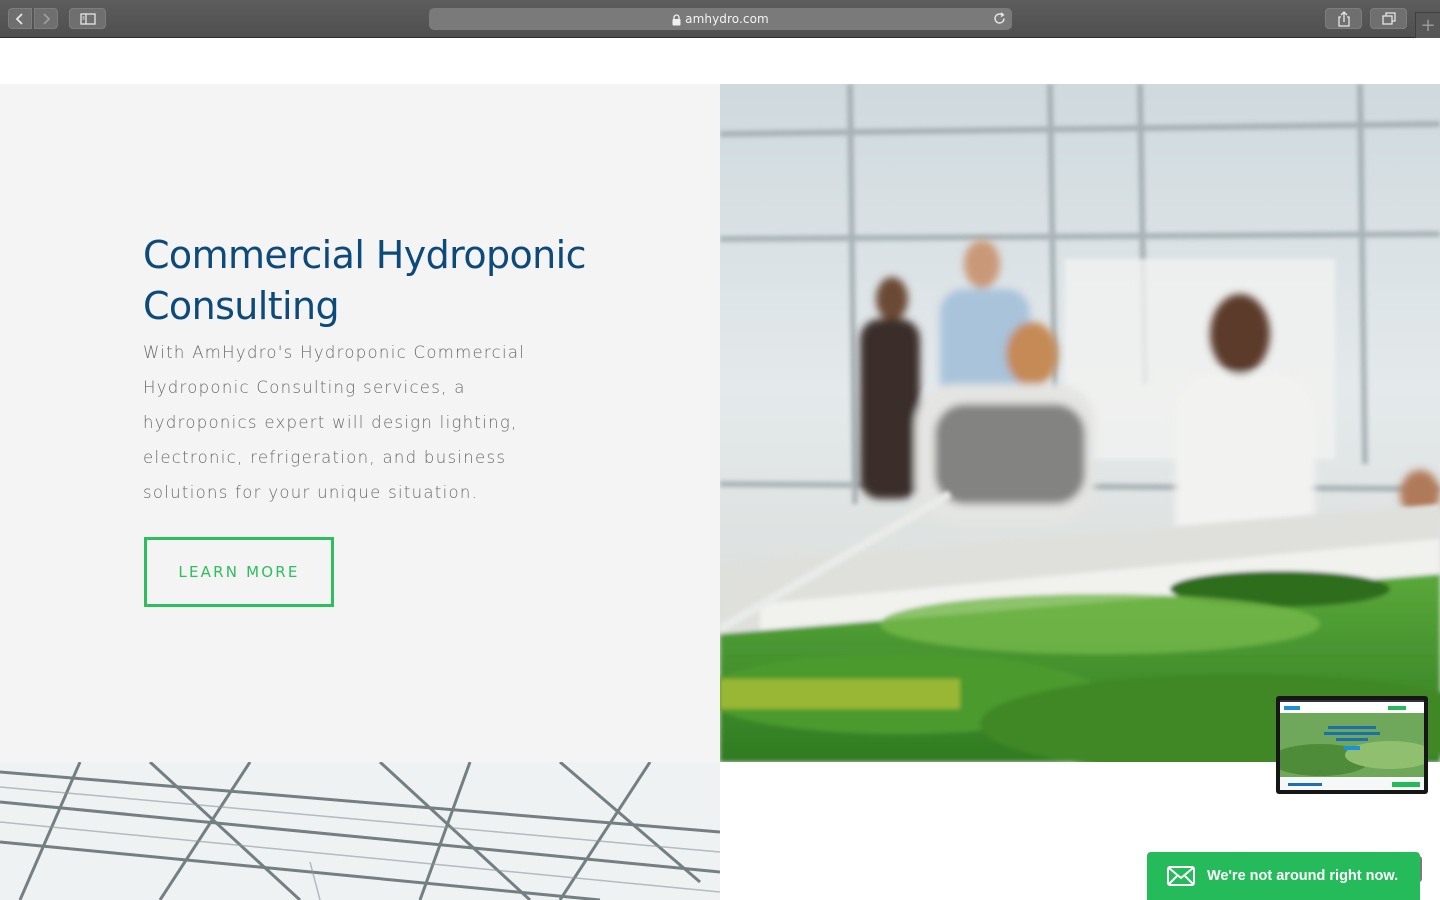 Image resolution: width=1440 pixels, height=900 pixels. I want to click on sidebar-toggle-button, so click(87, 18).